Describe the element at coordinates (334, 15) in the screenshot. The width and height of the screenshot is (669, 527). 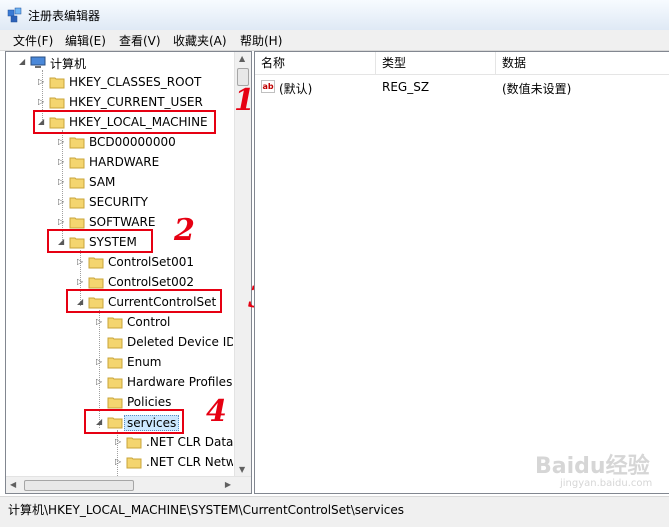
I see `title-bar: 注册表编辑器` at that location.